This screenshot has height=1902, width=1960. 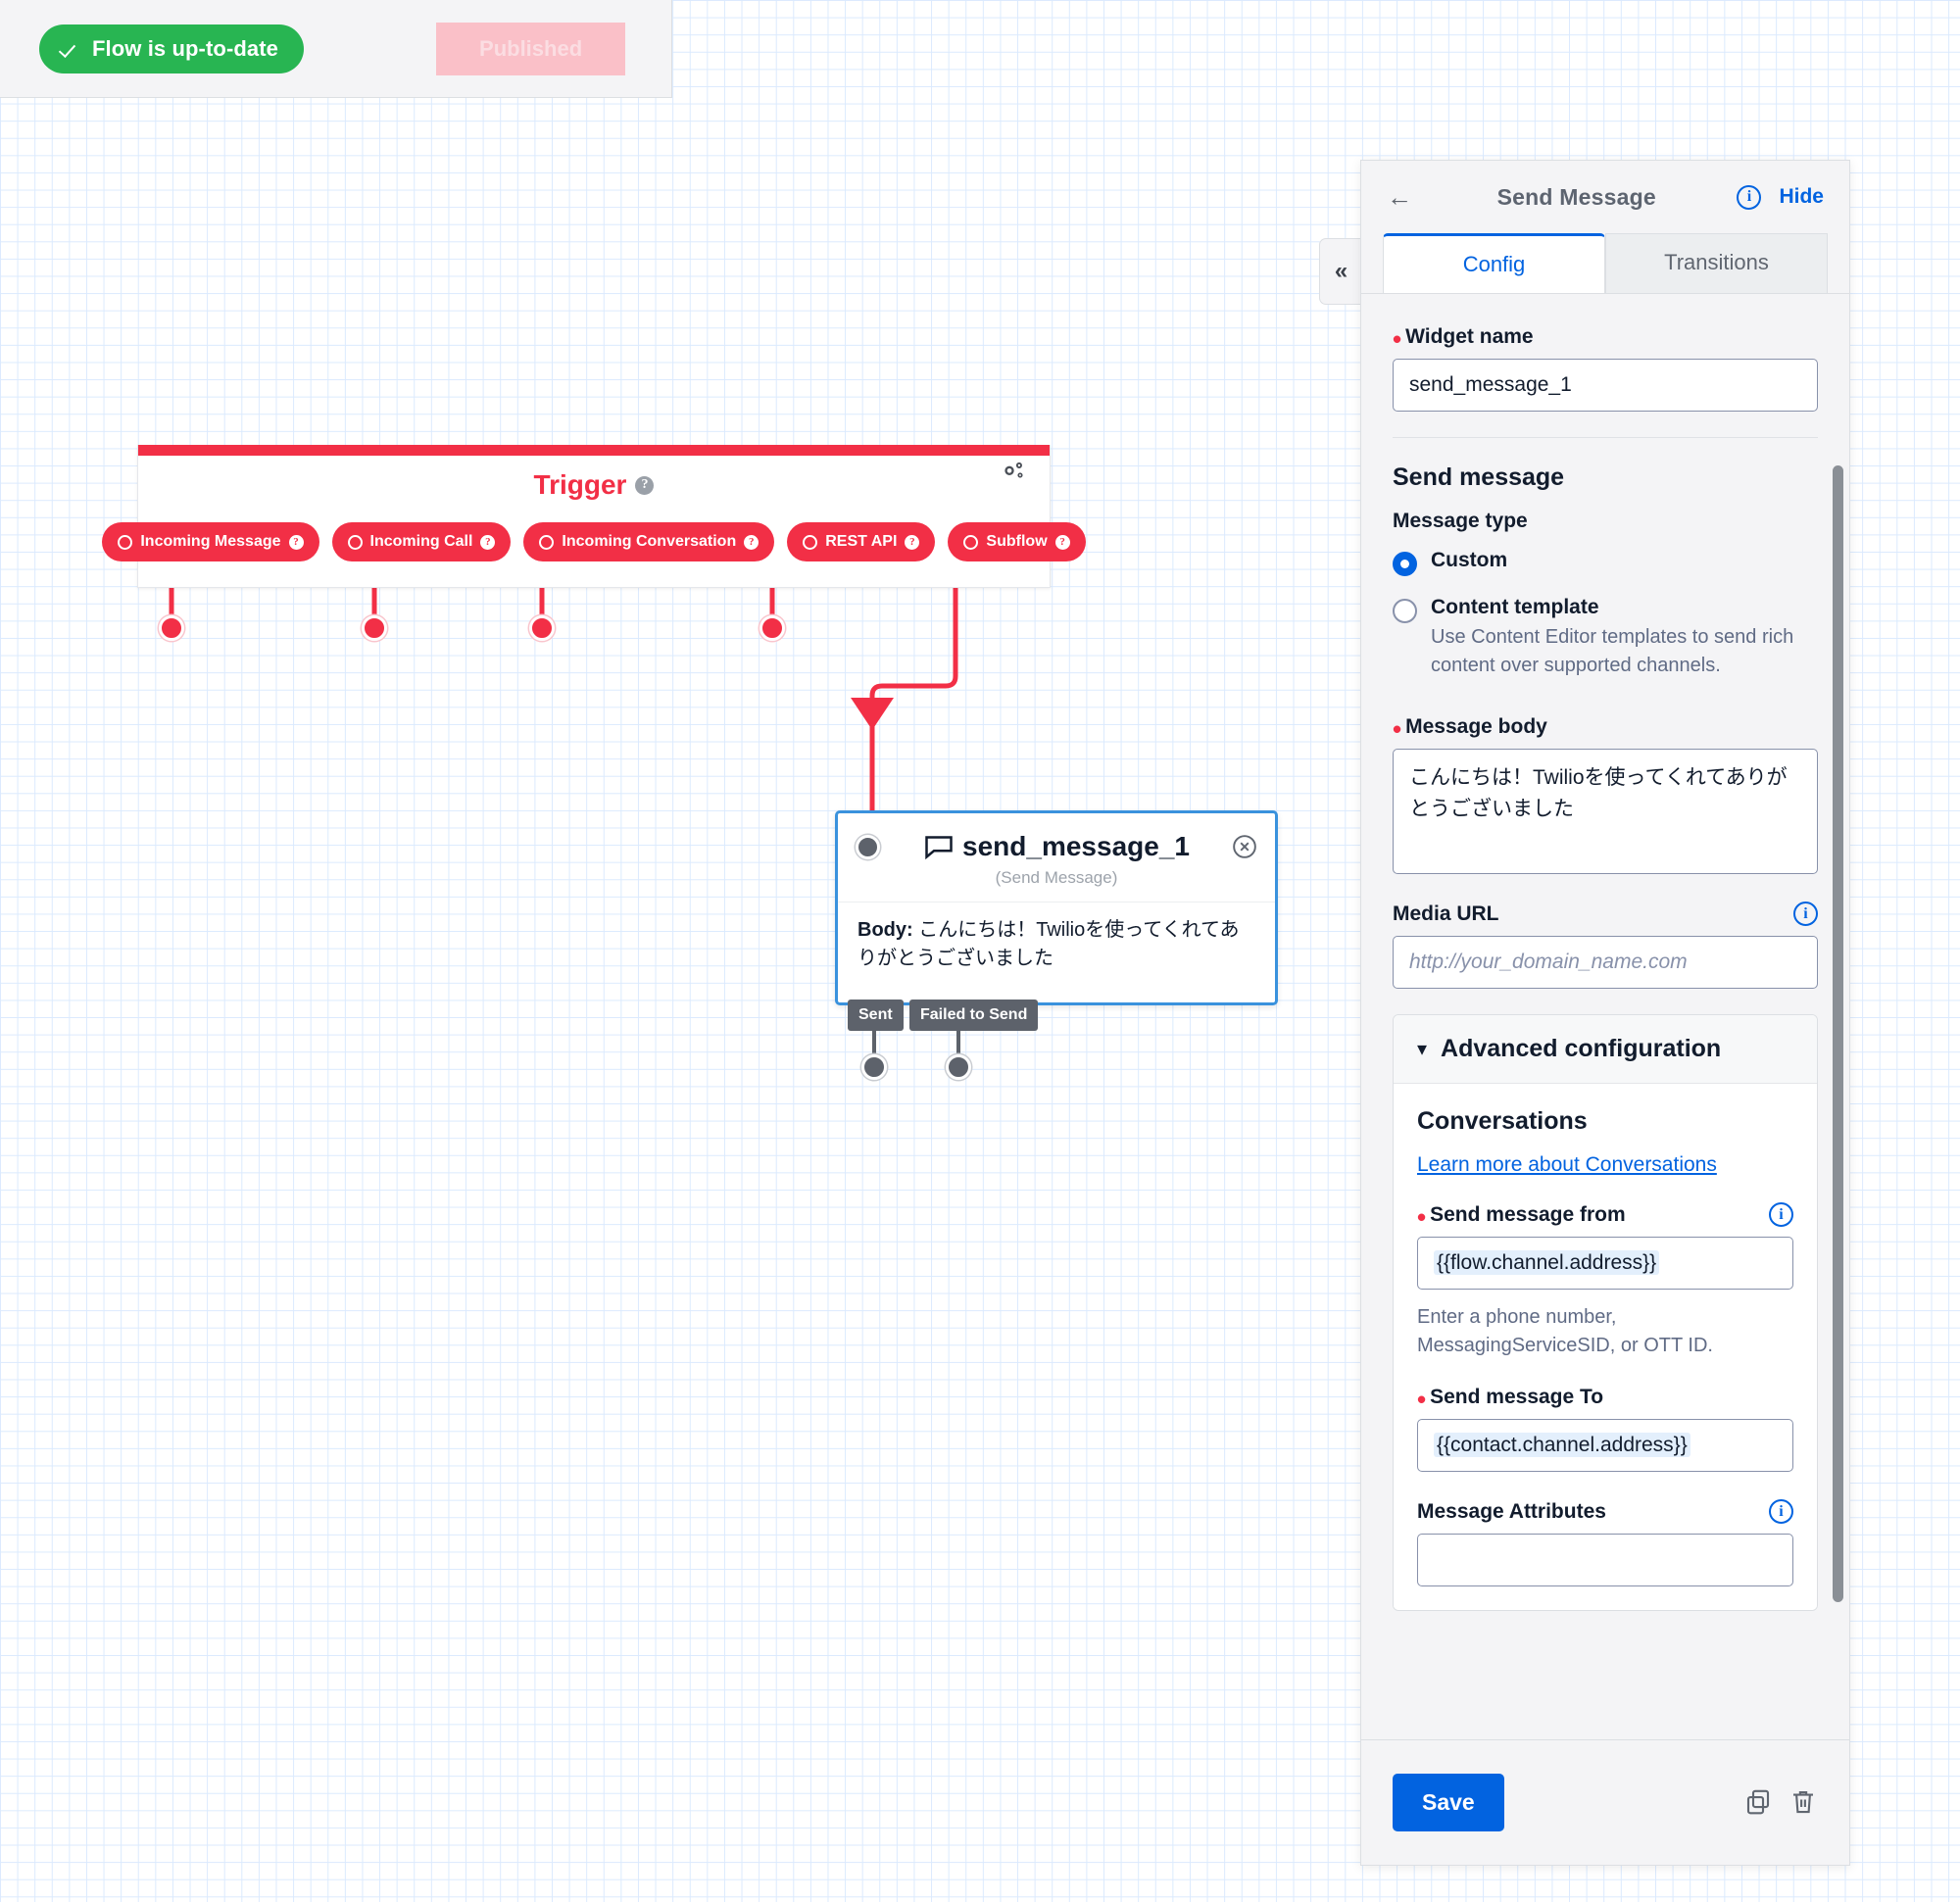 I want to click on radio-option-custom: Custom, so click(x=1605, y=562).